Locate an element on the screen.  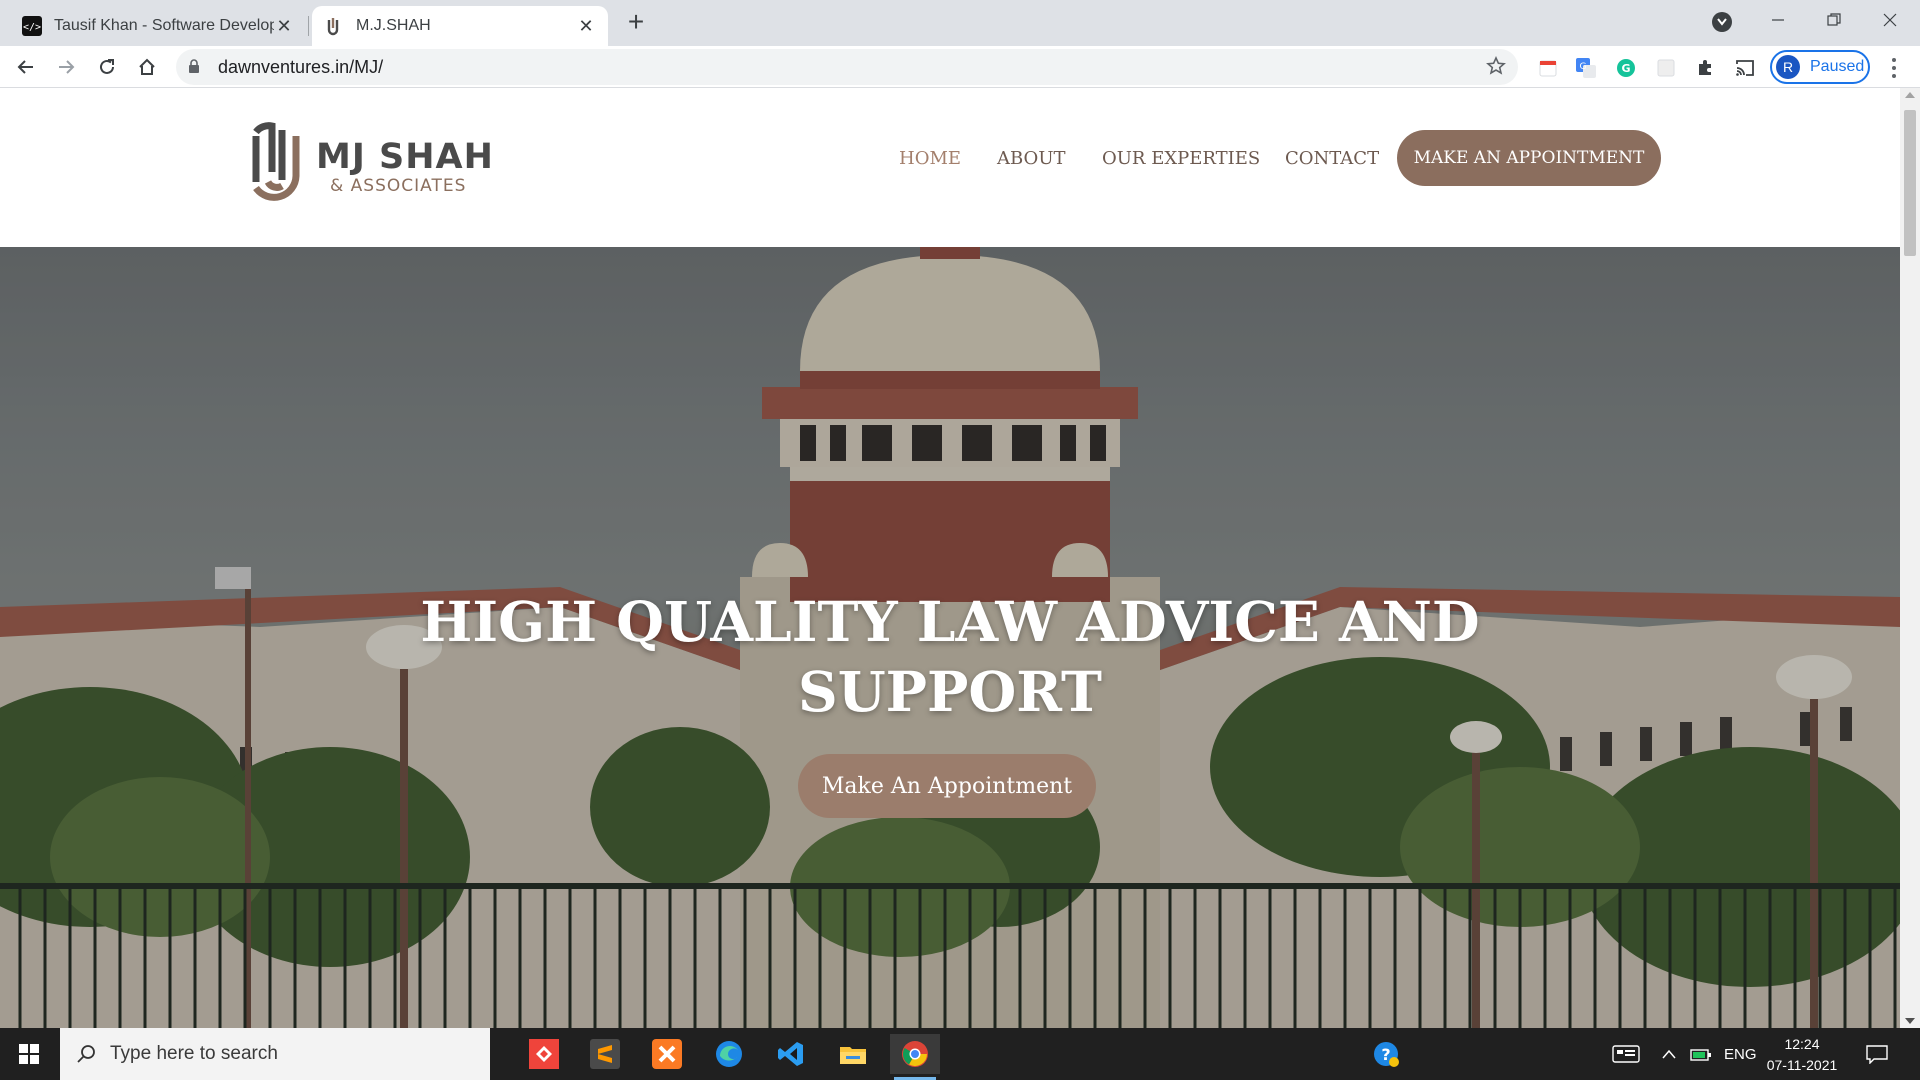
notifications-icon is located at coordinates (1877, 1054).